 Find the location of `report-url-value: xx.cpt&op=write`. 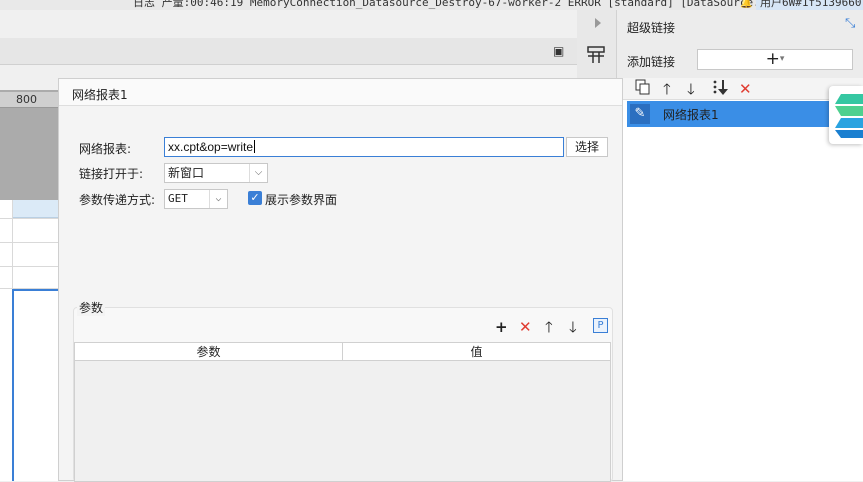

report-url-value: xx.cpt&op=write is located at coordinates (211, 147).